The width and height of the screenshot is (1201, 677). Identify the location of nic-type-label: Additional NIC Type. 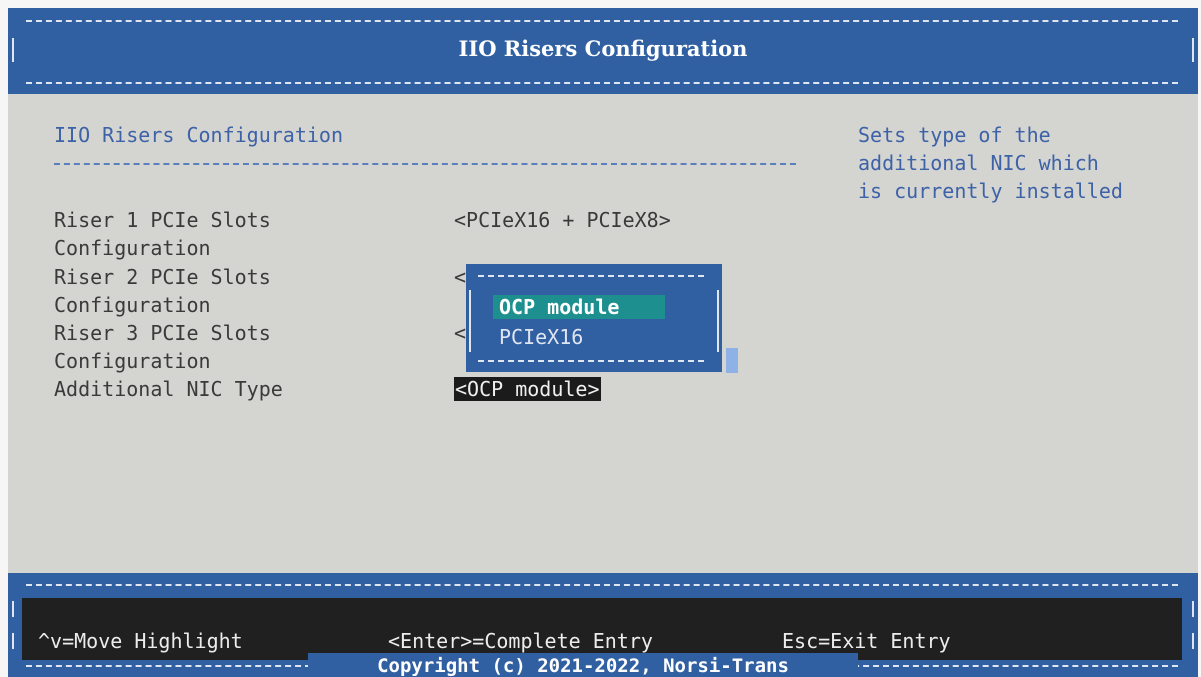
(168, 389).